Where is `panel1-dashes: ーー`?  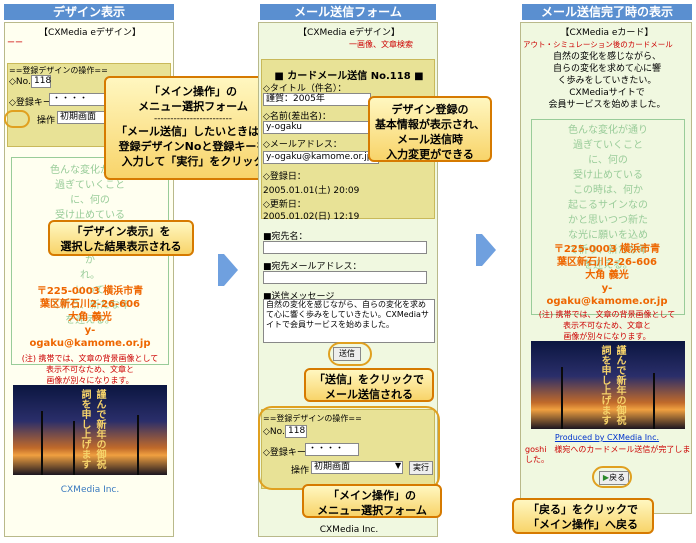
panel1-dashes: ーー is located at coordinates (15, 42).